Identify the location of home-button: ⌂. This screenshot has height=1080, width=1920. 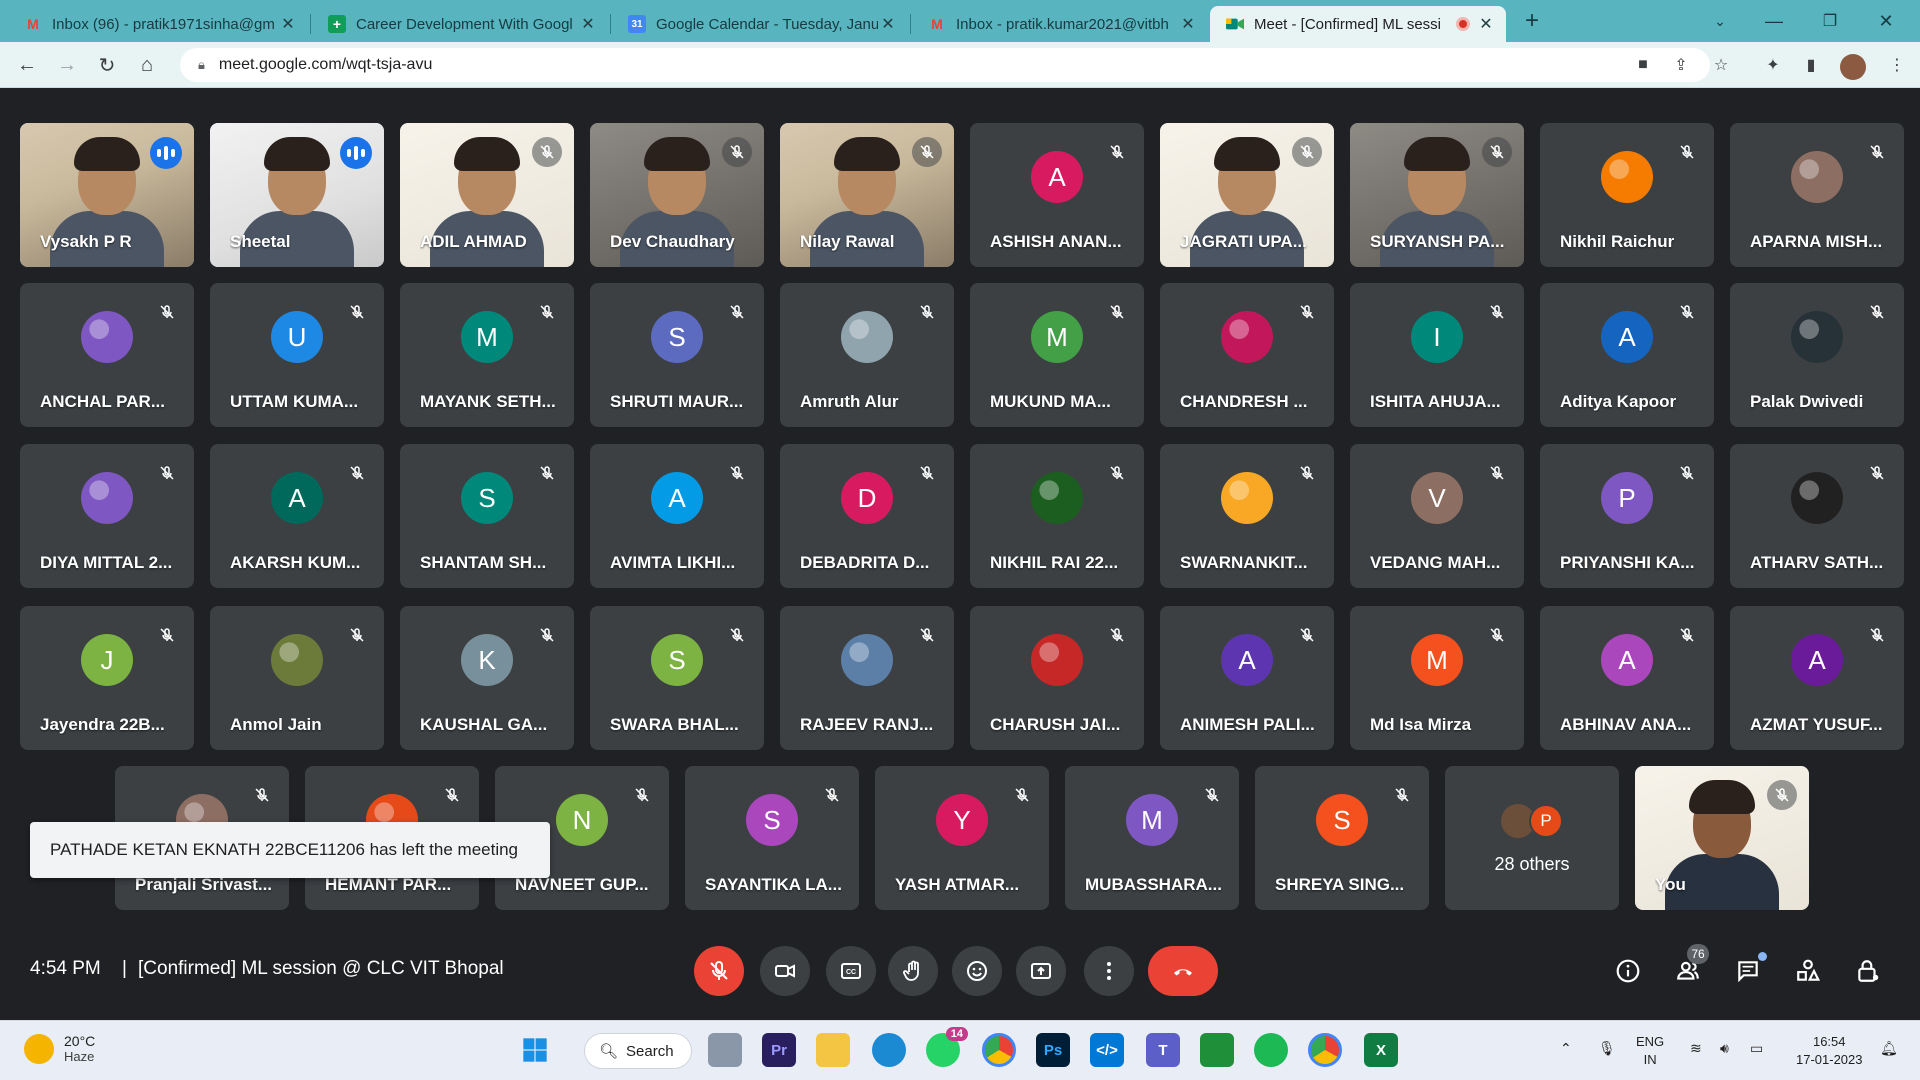
(147, 65).